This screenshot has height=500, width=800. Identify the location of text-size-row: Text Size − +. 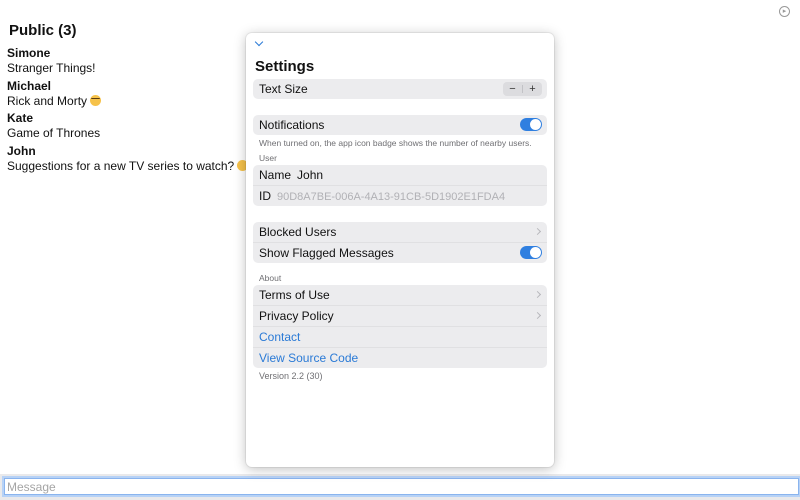
(400, 89).